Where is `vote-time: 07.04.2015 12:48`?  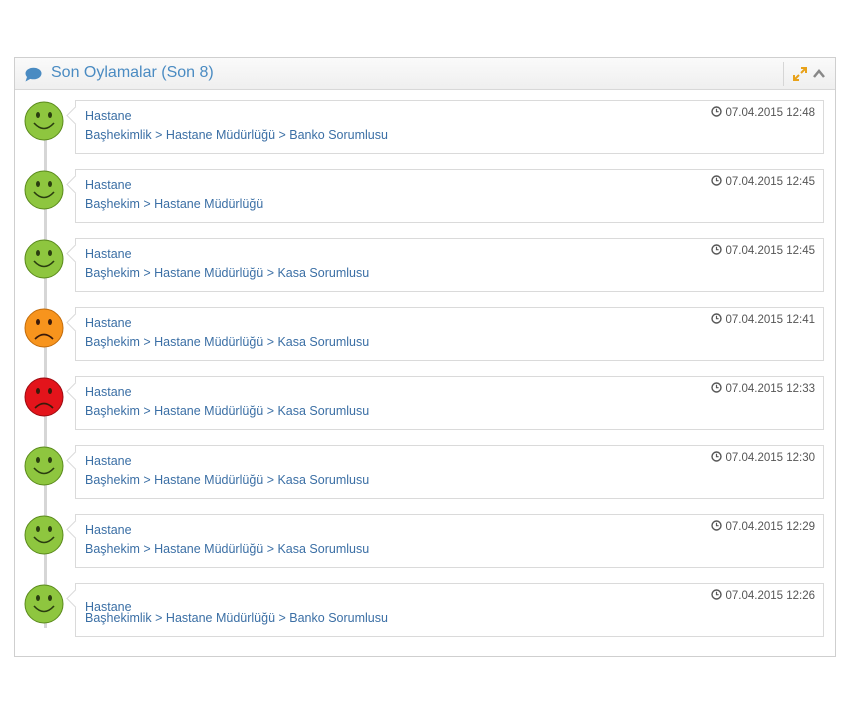 vote-time: 07.04.2015 12:48 is located at coordinates (763, 112).